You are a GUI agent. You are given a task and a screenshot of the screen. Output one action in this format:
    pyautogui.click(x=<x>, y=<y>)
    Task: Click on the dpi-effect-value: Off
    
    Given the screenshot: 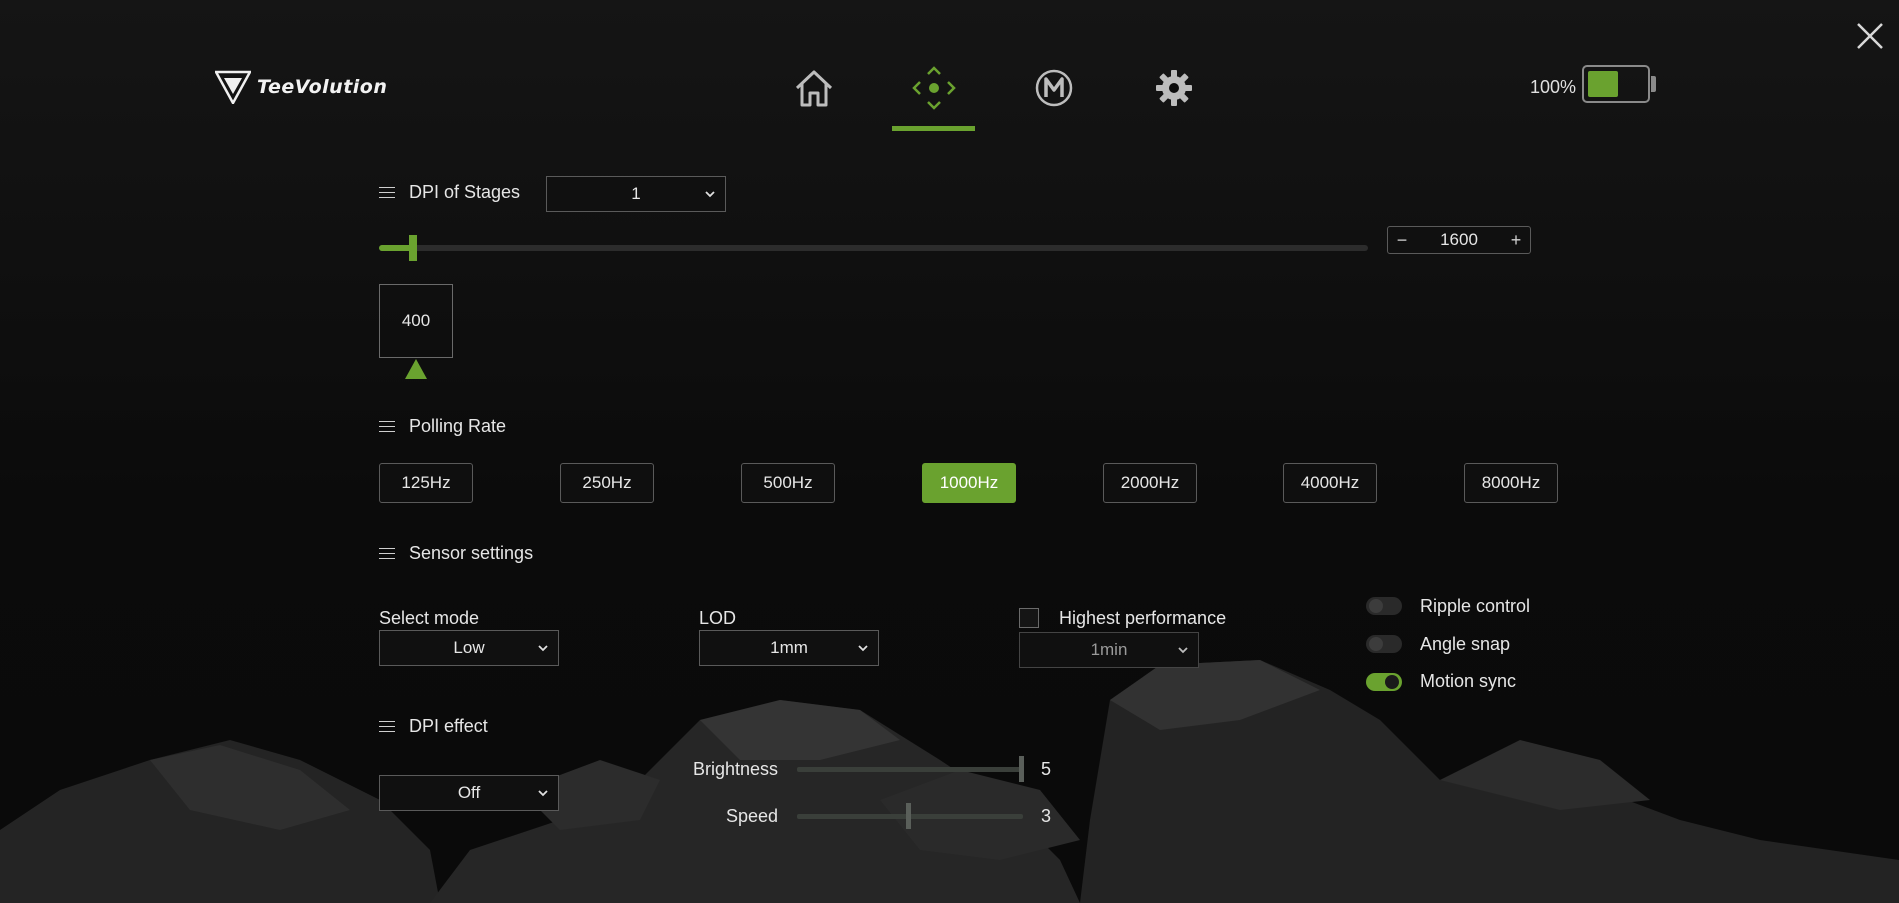 What is the action you would take?
    pyautogui.click(x=469, y=792)
    